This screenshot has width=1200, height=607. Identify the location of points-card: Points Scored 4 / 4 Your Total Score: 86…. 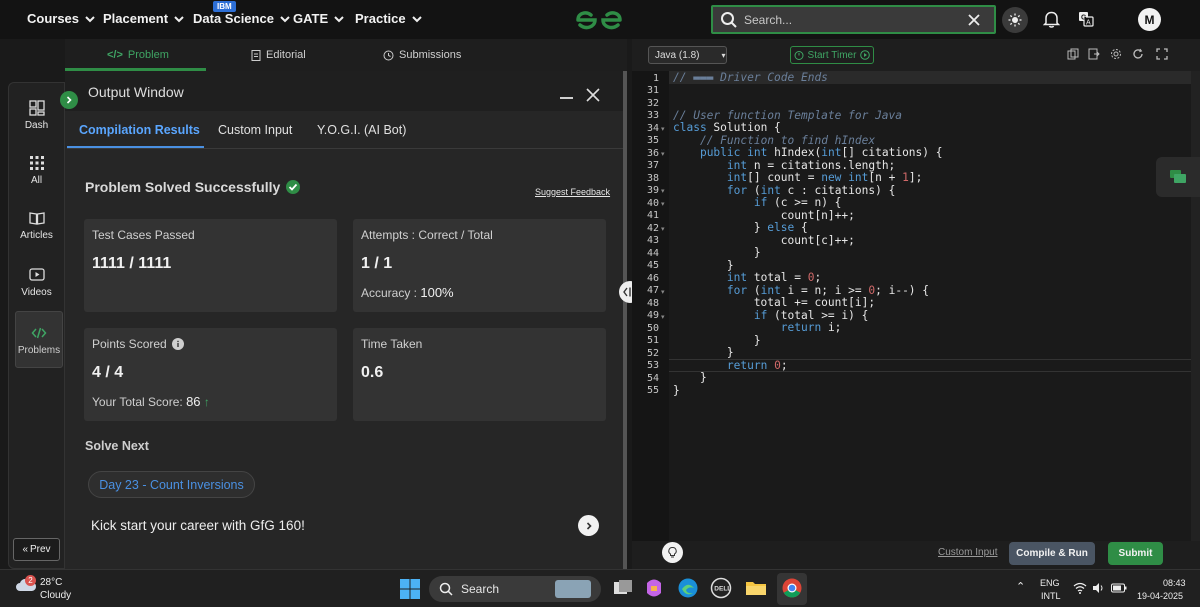
(210, 374).